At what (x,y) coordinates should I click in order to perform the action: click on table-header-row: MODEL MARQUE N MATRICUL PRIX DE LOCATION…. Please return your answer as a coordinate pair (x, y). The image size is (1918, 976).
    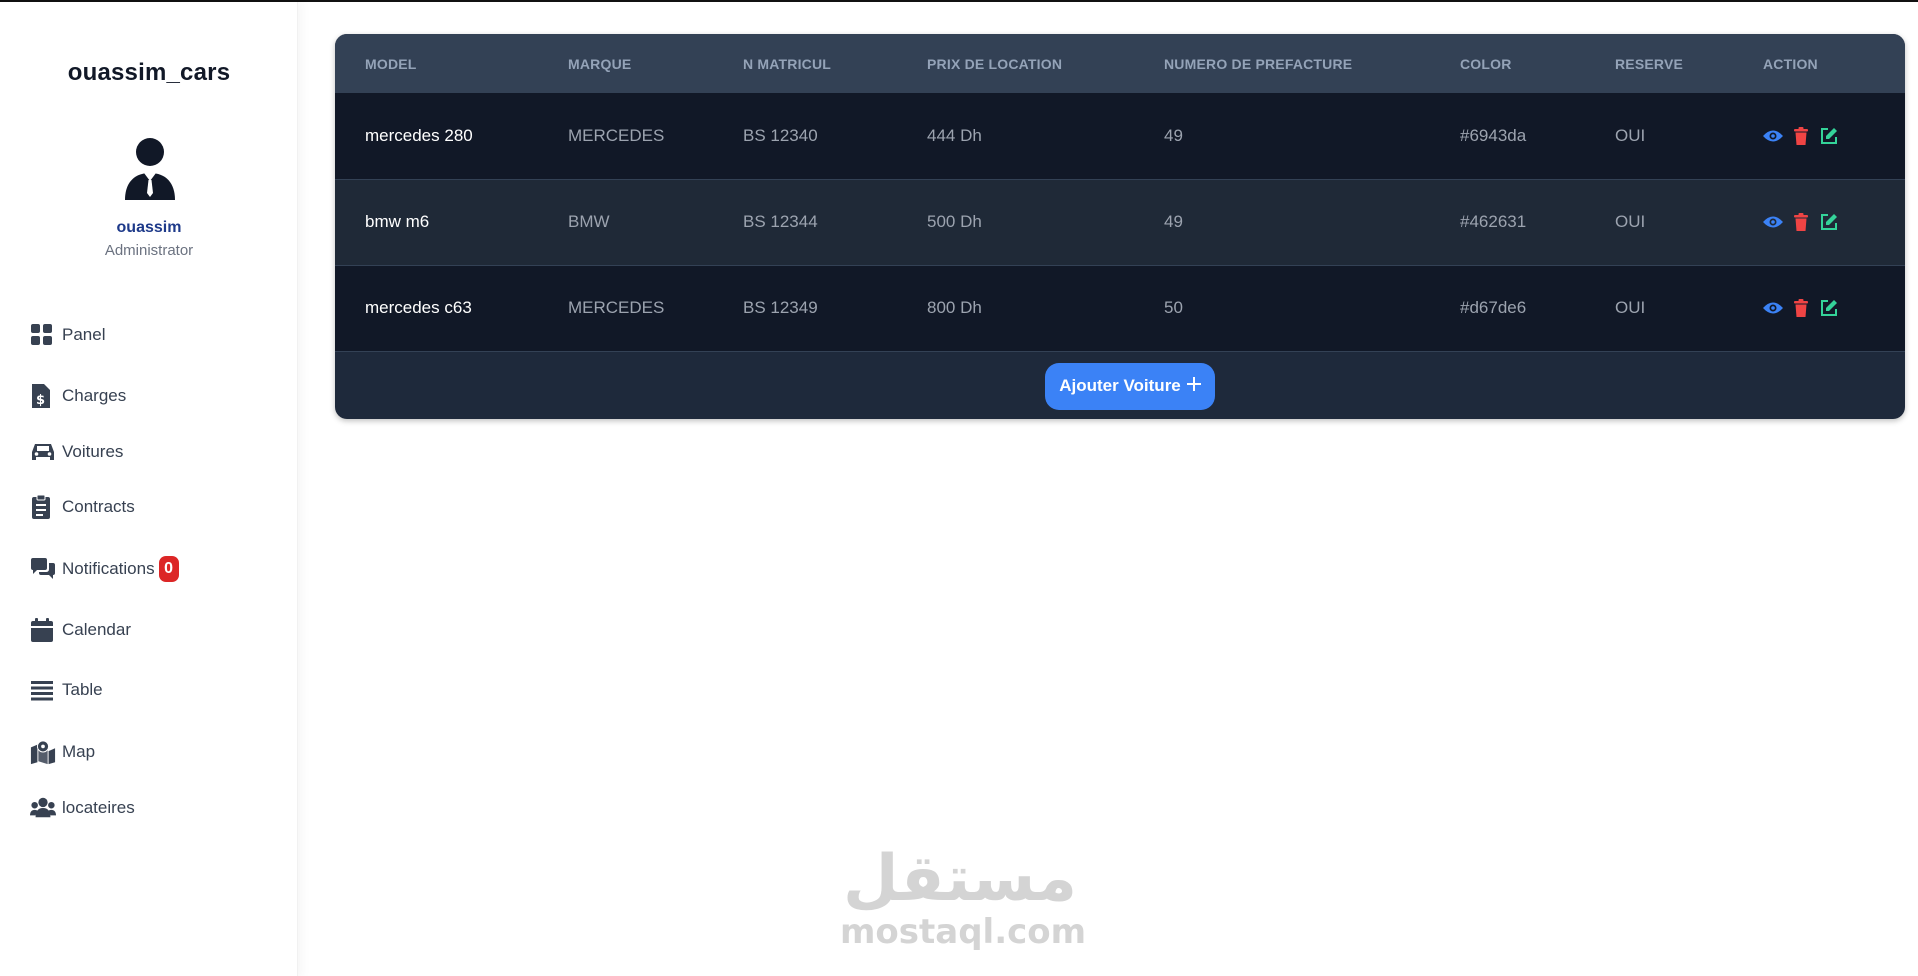
    Looking at the image, I should click on (1120, 63).